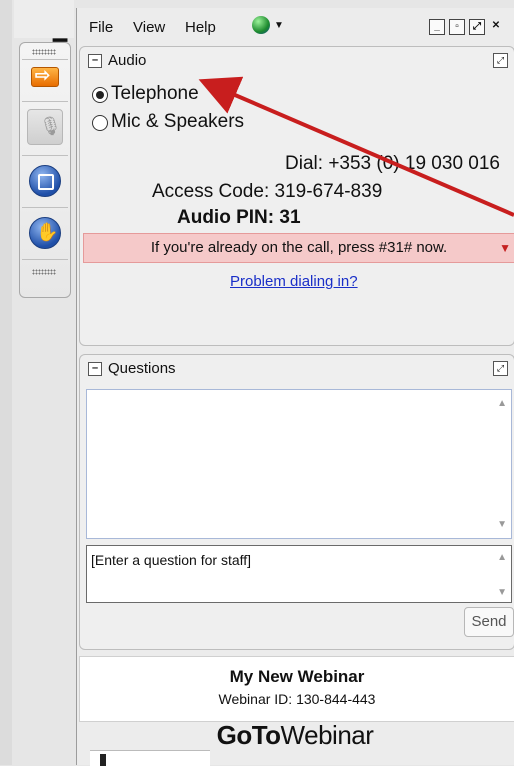 This screenshot has width=514, height=766. I want to click on grip-handle-top, so click(44, 52).